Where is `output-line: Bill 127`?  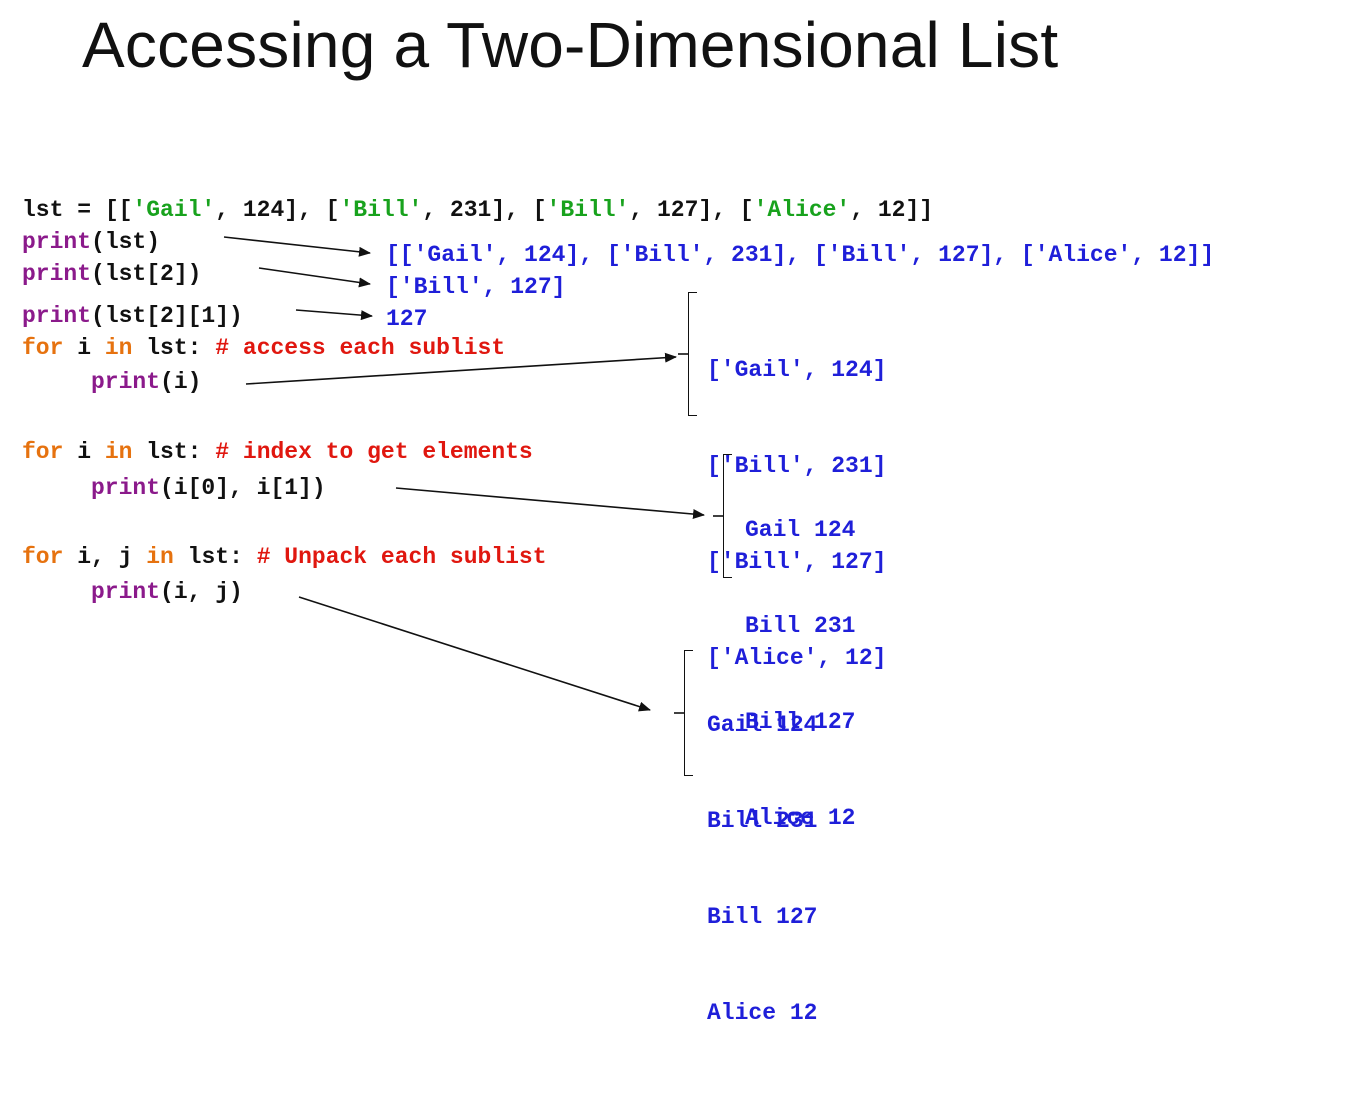 output-line: Bill 127 is located at coordinates (762, 917).